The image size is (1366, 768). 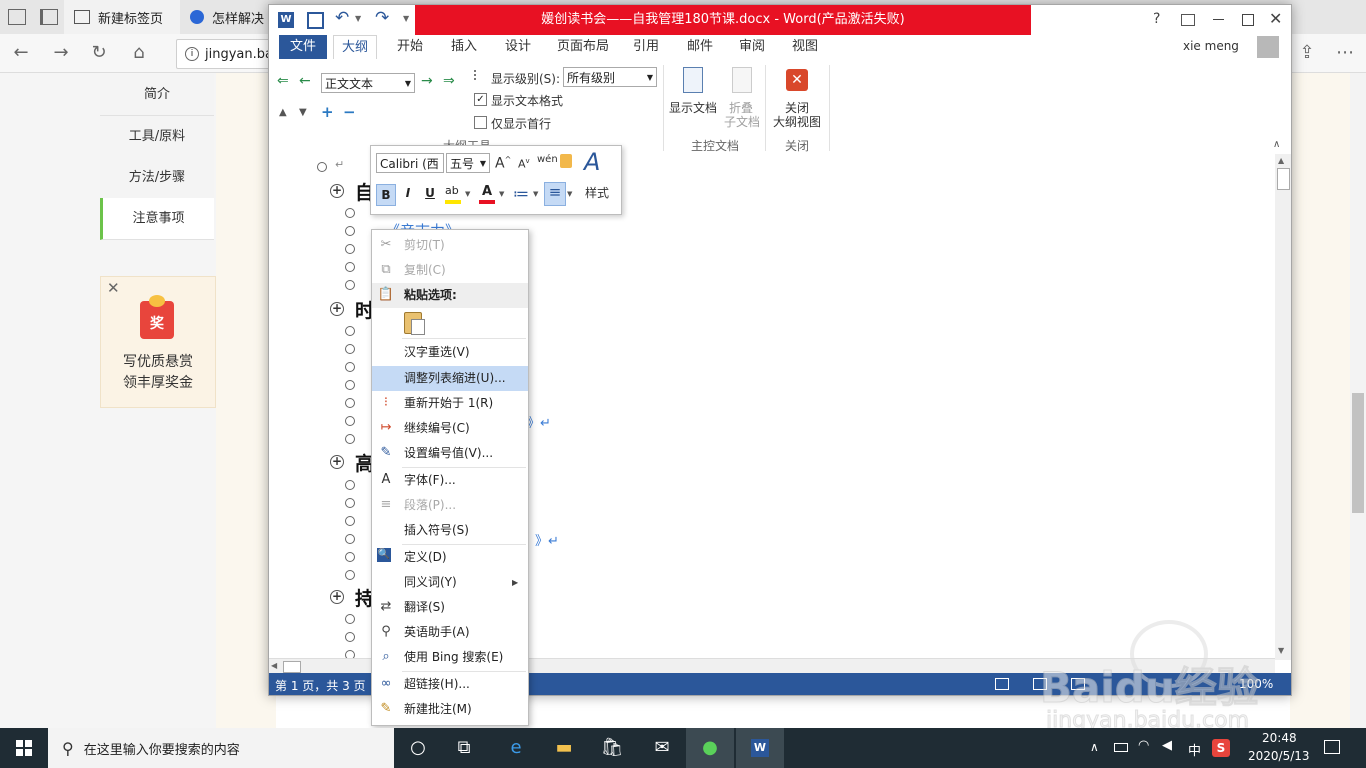 What do you see at coordinates (524, 164) in the screenshot?
I see `shrink-font-icon: Av` at bounding box center [524, 164].